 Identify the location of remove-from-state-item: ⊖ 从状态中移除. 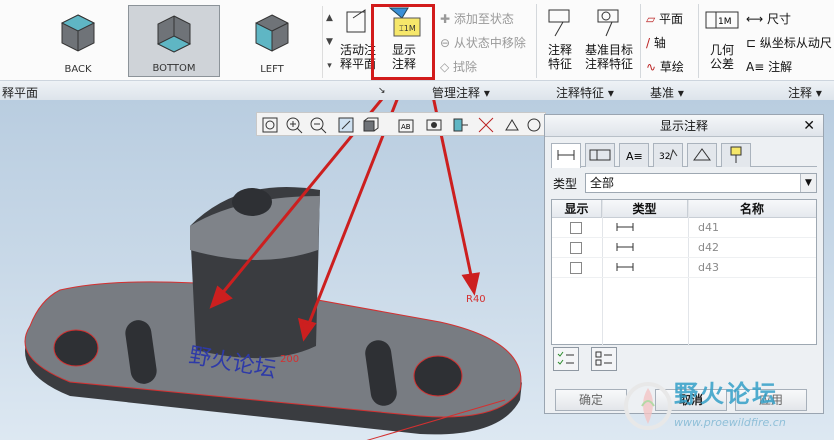
(483, 42).